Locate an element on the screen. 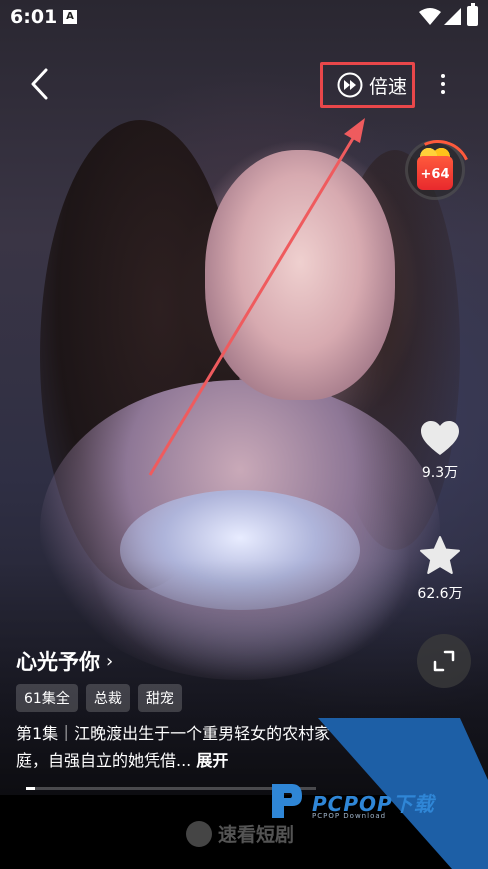  like-count: 9.3万 is located at coordinates (440, 473).